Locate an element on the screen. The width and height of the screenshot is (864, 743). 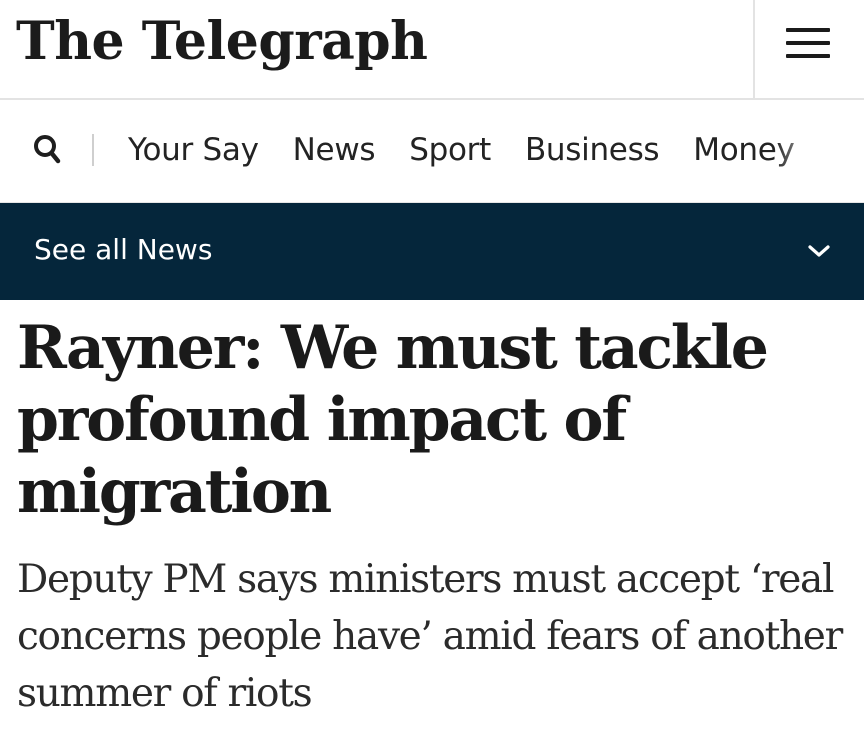
nav-divider is located at coordinates (93, 150).